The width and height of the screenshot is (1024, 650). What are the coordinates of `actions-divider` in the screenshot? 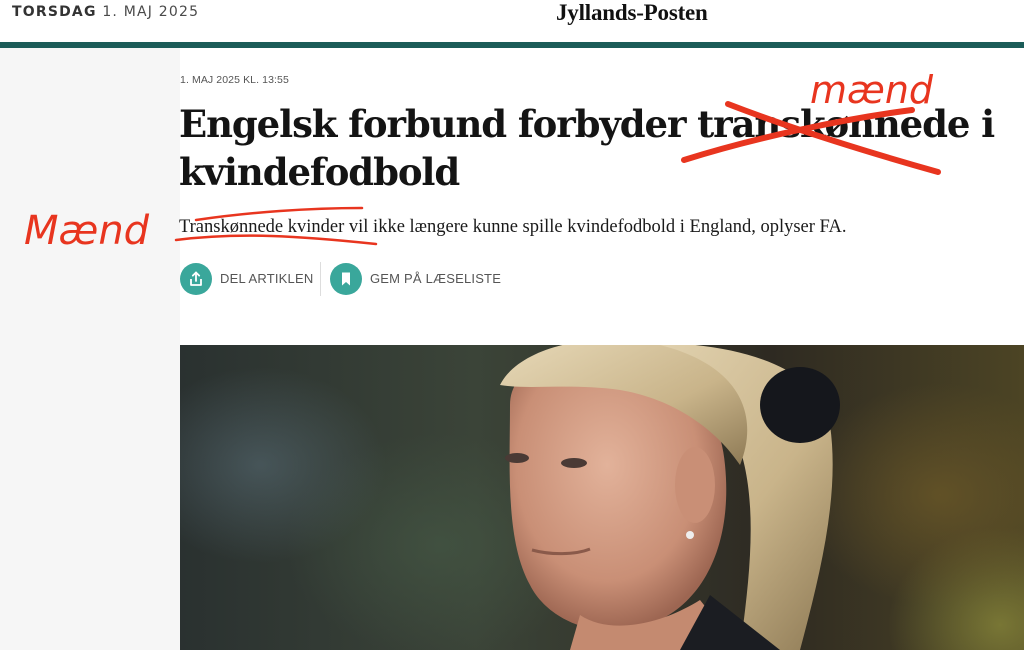 It's located at (320, 279).